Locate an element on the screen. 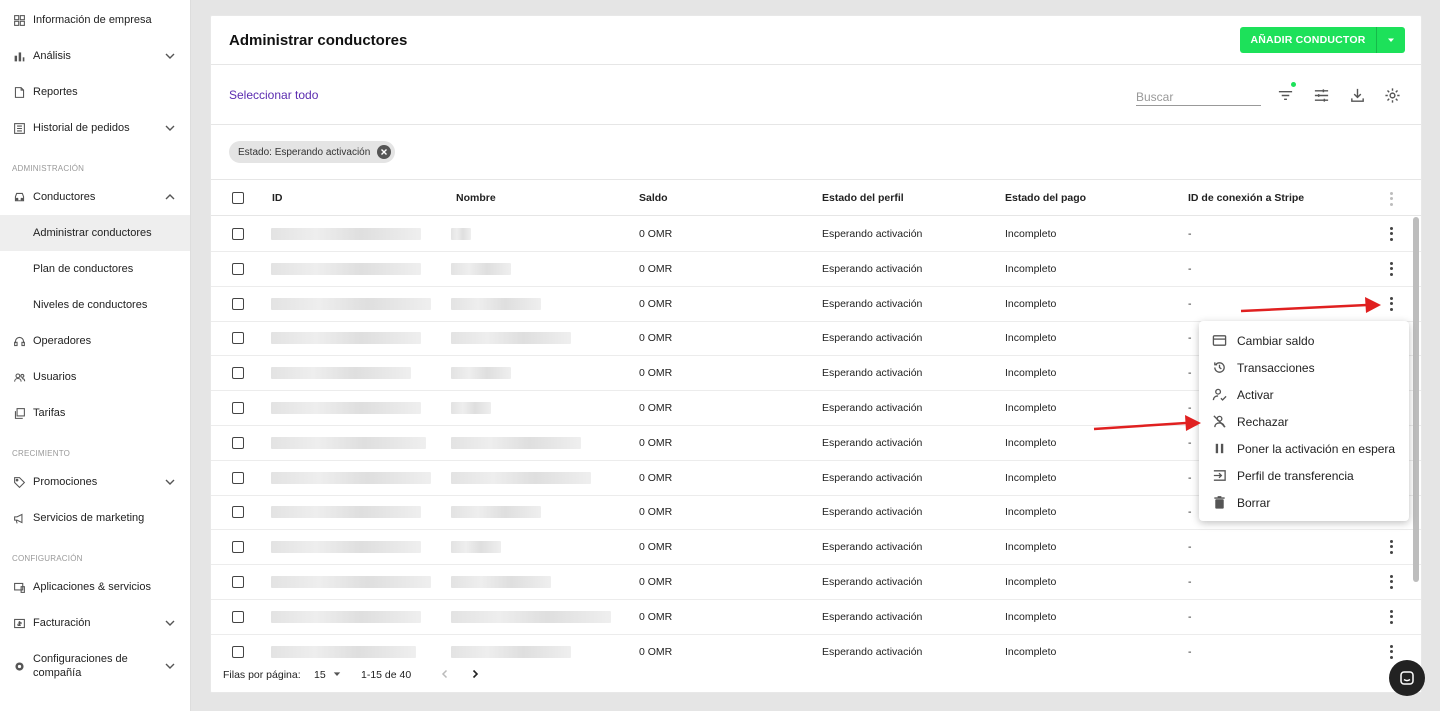 This screenshot has height=711, width=1440. table-scrollbar is located at coordinates (1416, 399).